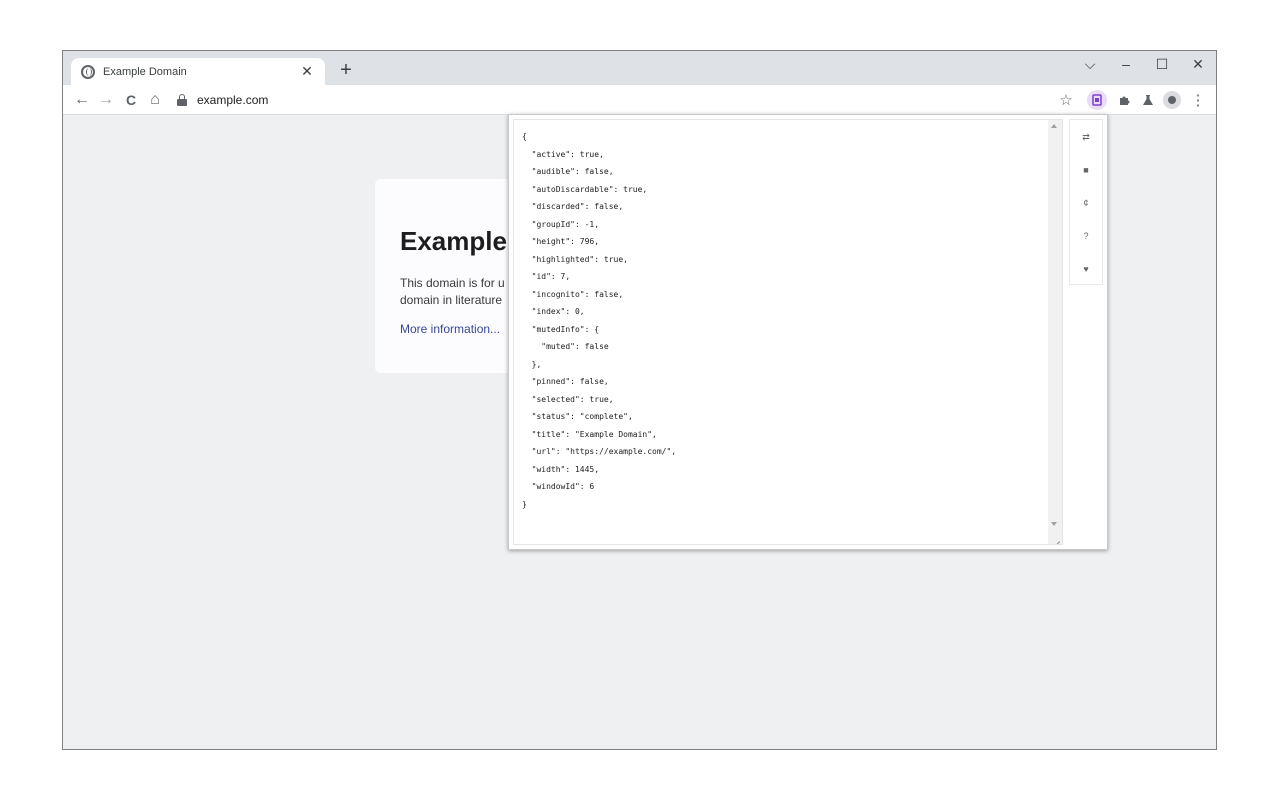 The width and height of the screenshot is (1280, 800). What do you see at coordinates (233, 100) in the screenshot?
I see `url-text: example.com` at bounding box center [233, 100].